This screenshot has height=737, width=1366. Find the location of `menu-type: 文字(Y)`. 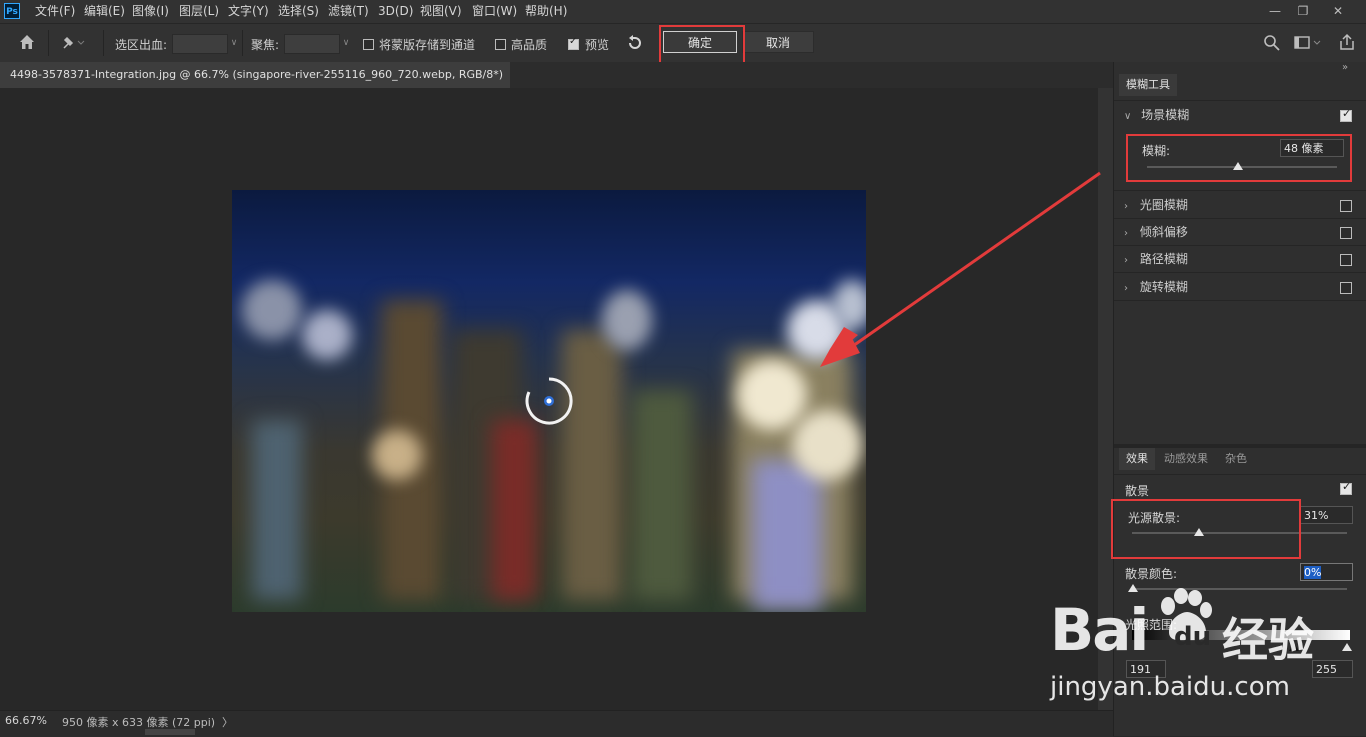

menu-type: 文字(Y) is located at coordinates (248, 11).